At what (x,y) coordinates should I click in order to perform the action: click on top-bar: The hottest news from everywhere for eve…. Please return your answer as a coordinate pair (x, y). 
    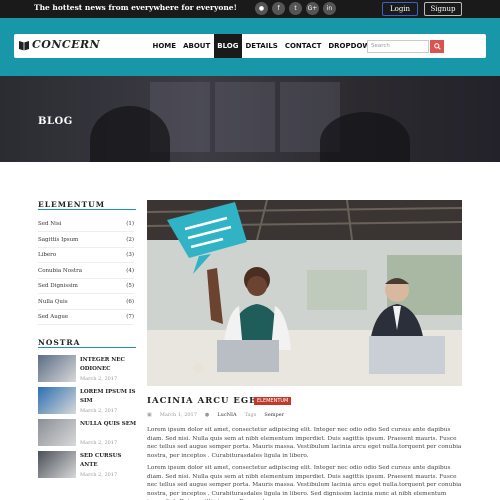
    Looking at the image, I should click on (250, 9).